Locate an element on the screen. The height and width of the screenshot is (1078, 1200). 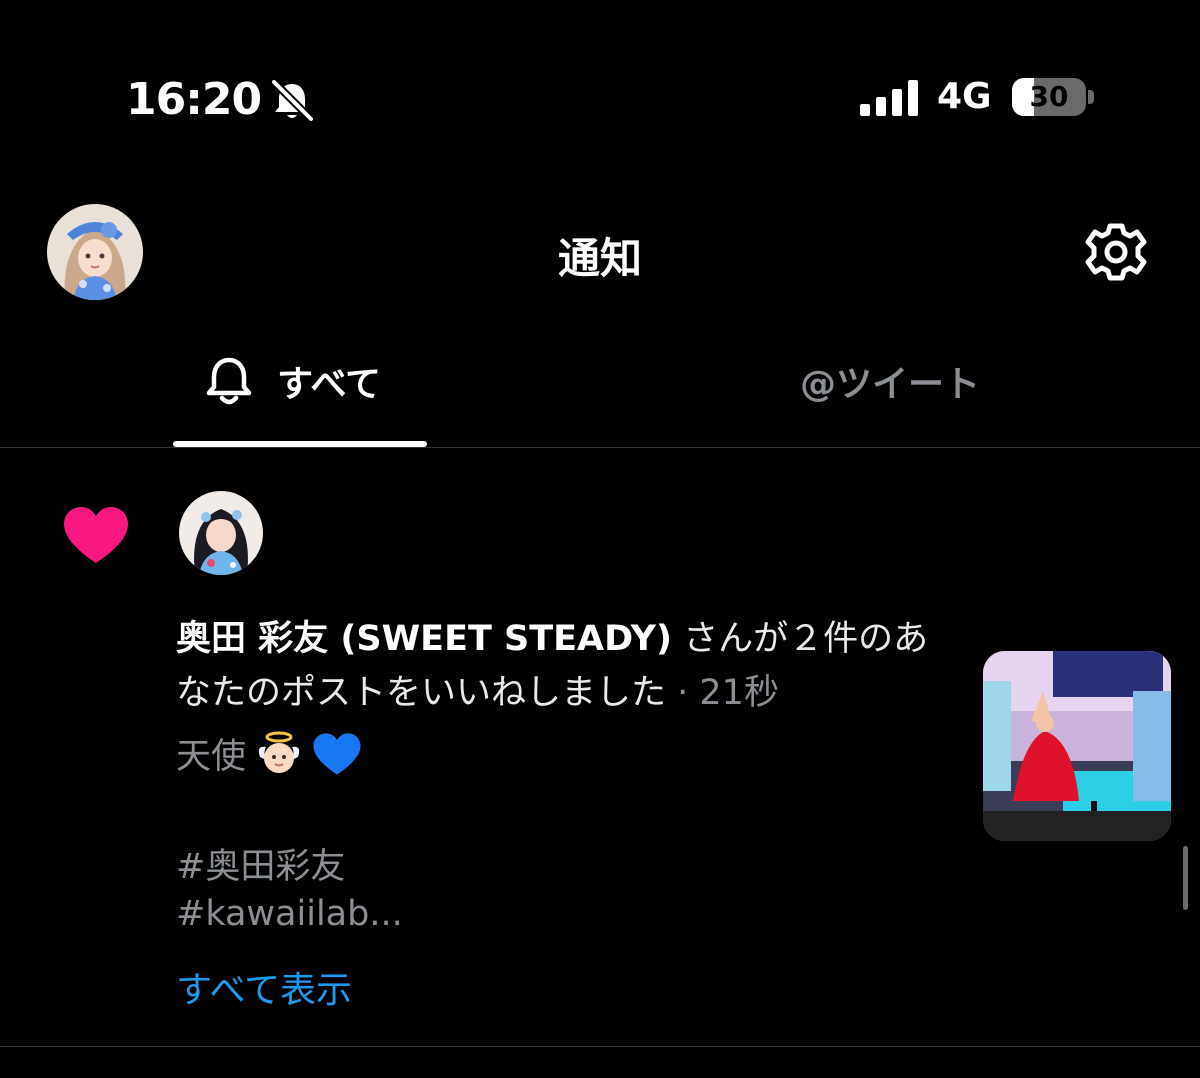
post-text: 天使 is located at coordinates (211, 757).